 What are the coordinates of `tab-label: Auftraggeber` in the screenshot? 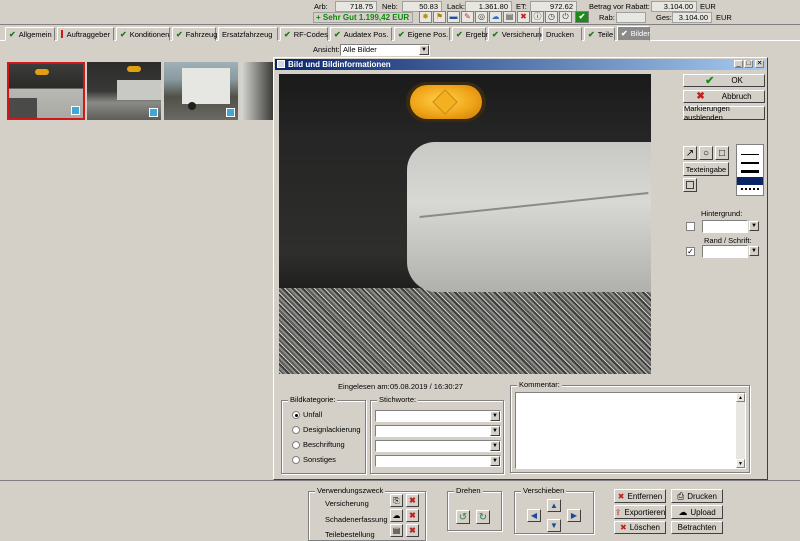 It's located at (88, 34).